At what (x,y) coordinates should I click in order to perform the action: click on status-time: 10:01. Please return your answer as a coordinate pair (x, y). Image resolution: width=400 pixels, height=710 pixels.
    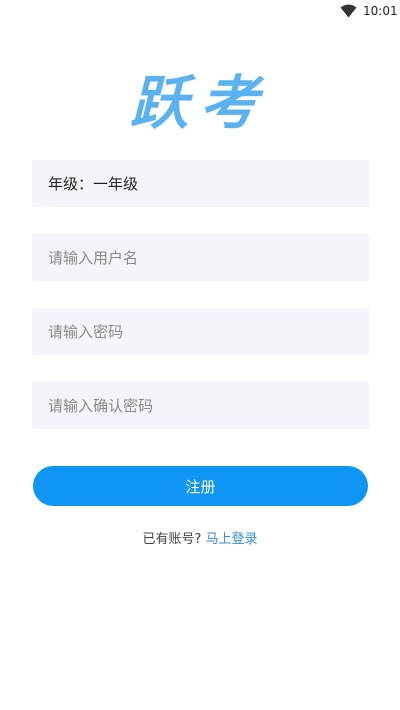
    Looking at the image, I should click on (380, 11).